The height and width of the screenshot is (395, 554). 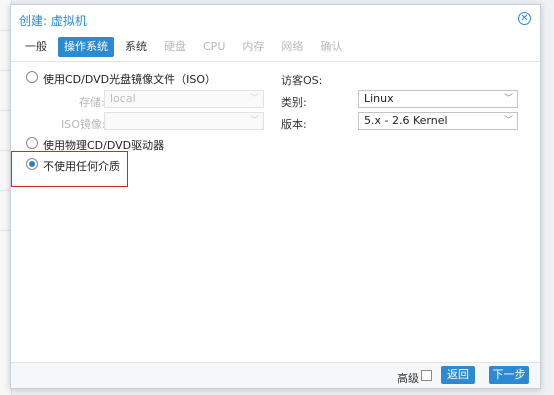 What do you see at coordinates (509, 375) in the screenshot?
I see `next-button: 下一步` at bounding box center [509, 375].